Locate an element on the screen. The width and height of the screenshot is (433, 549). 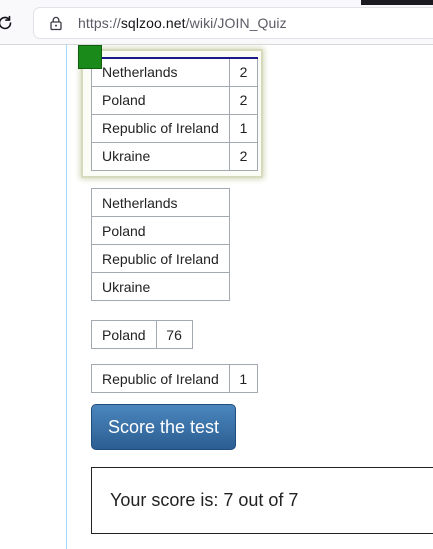
answer-option-poland: Poland 76 is located at coordinates (142, 334).